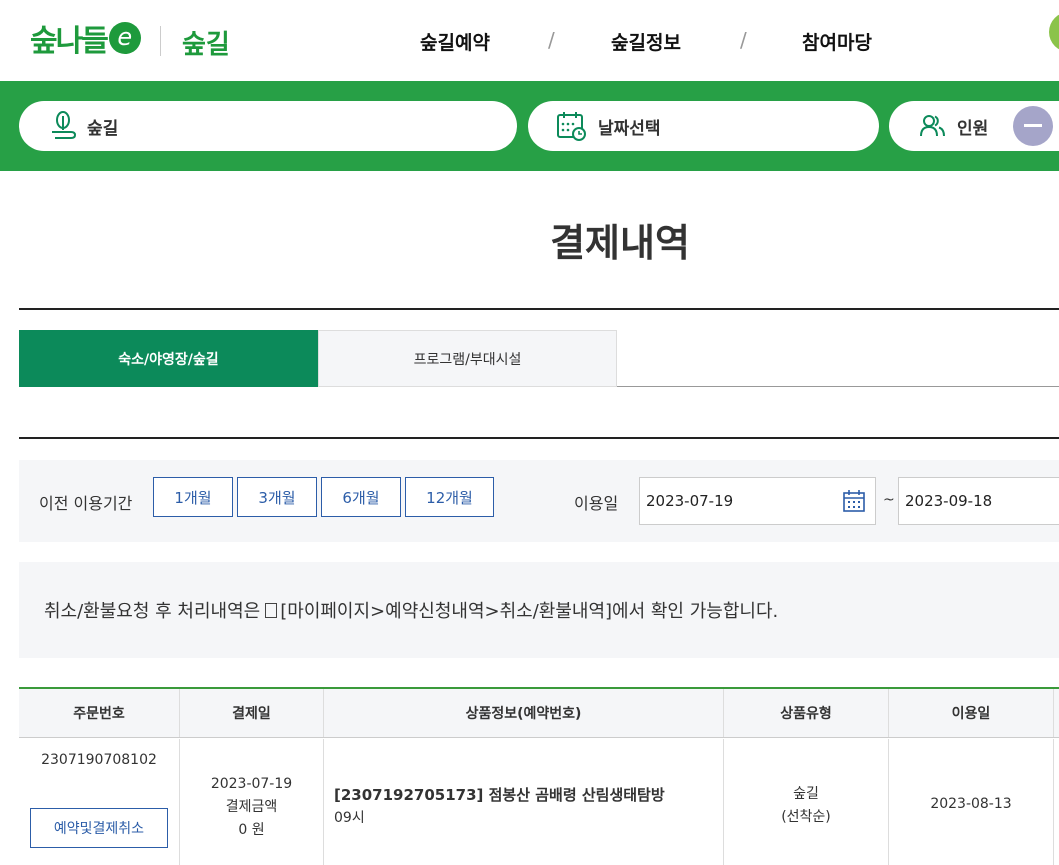 This screenshot has width=1059, height=865. What do you see at coordinates (933, 126) in the screenshot?
I see `people-icon` at bounding box center [933, 126].